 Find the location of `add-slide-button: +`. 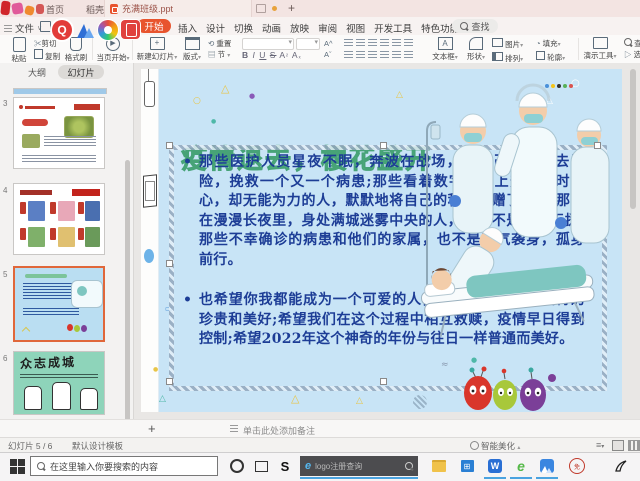

add-slide-button: + is located at coordinates (152, 428).